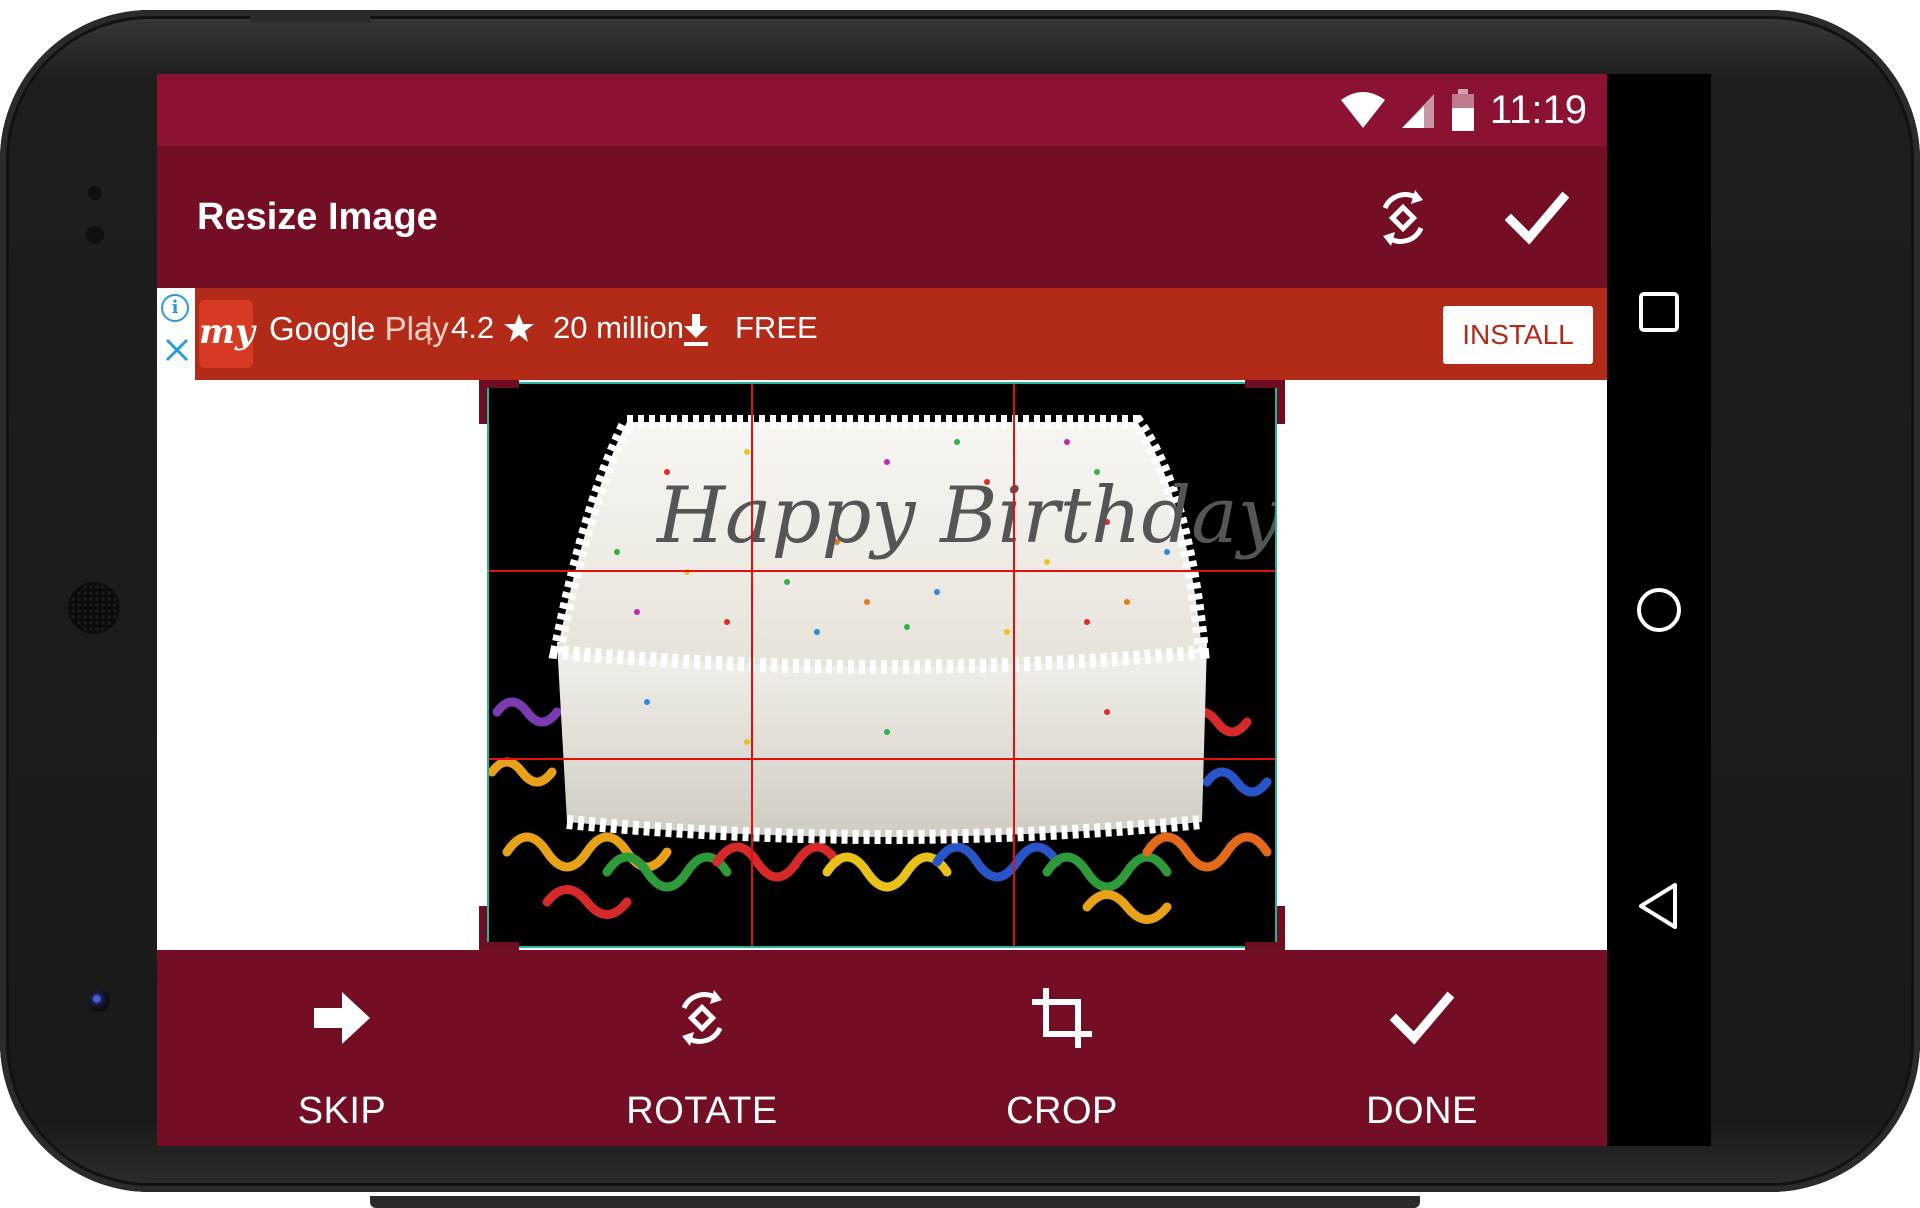  I want to click on skip-button: SKIP, so click(342, 1048).